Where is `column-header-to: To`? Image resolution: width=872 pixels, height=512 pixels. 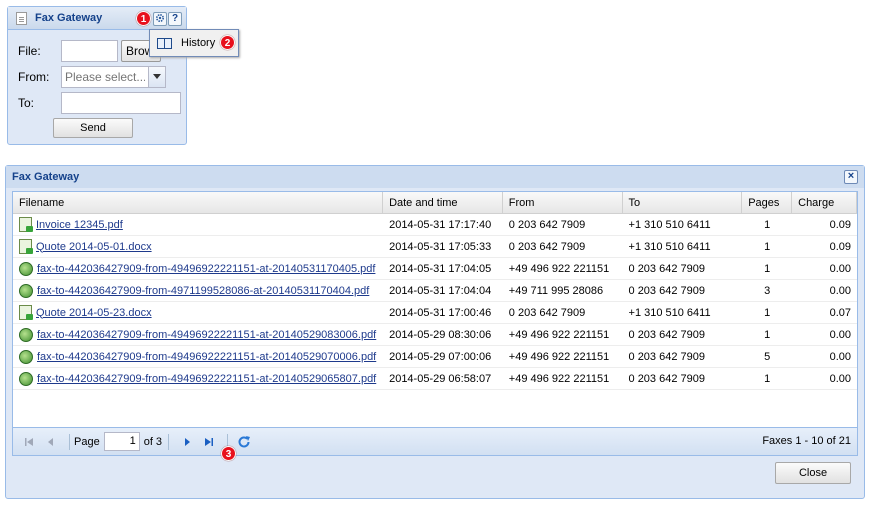 column-header-to: To is located at coordinates (683, 202).